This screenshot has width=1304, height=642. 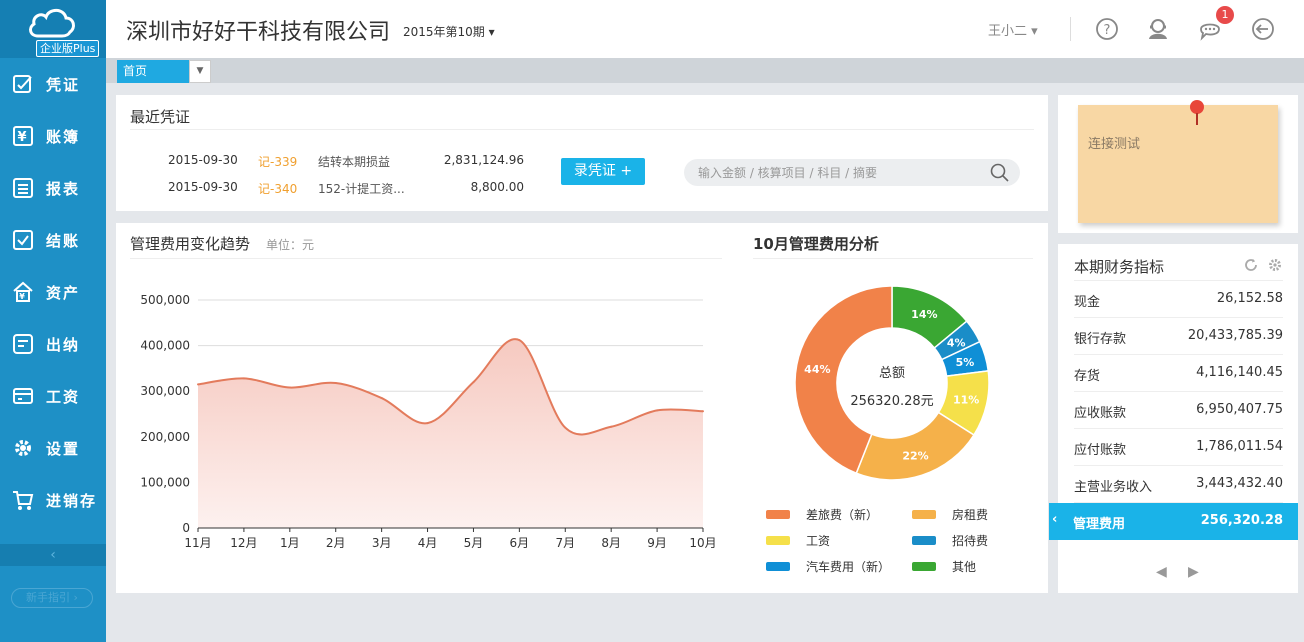 What do you see at coordinates (603, 171) in the screenshot?
I see `add-voucher-button: 录凭证 +` at bounding box center [603, 171].